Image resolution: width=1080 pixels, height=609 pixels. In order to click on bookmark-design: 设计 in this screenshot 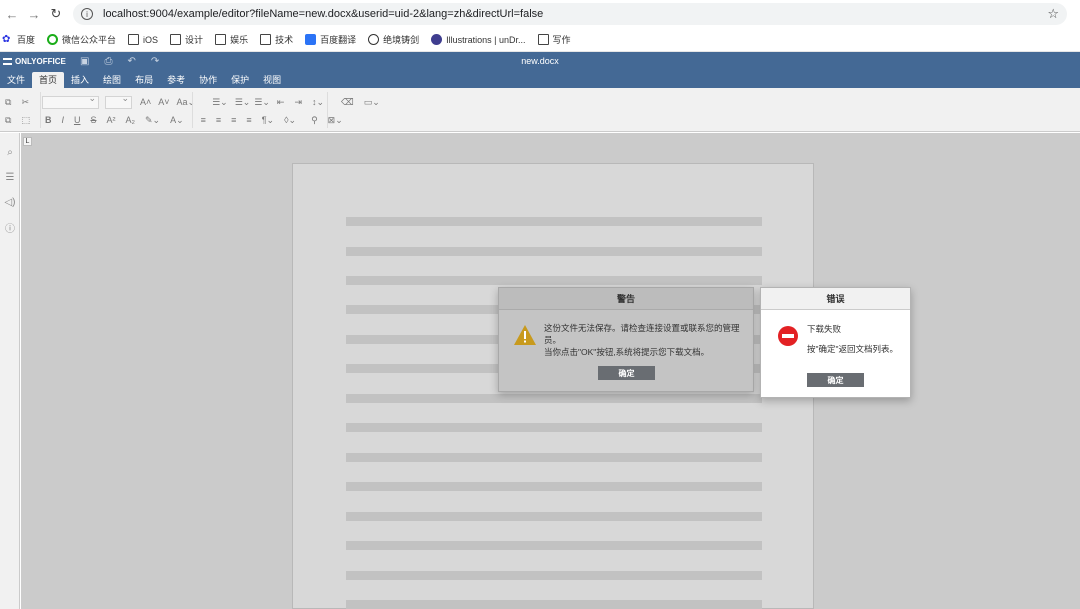, I will do `click(186, 39)`.